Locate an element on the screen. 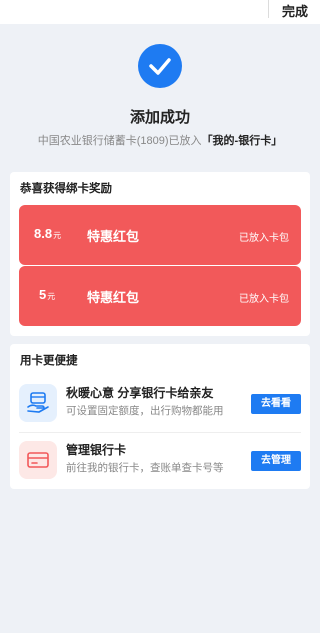 Image resolution: width=320 pixels, height=633 pixels. manage-button: 去管理 is located at coordinates (276, 461).